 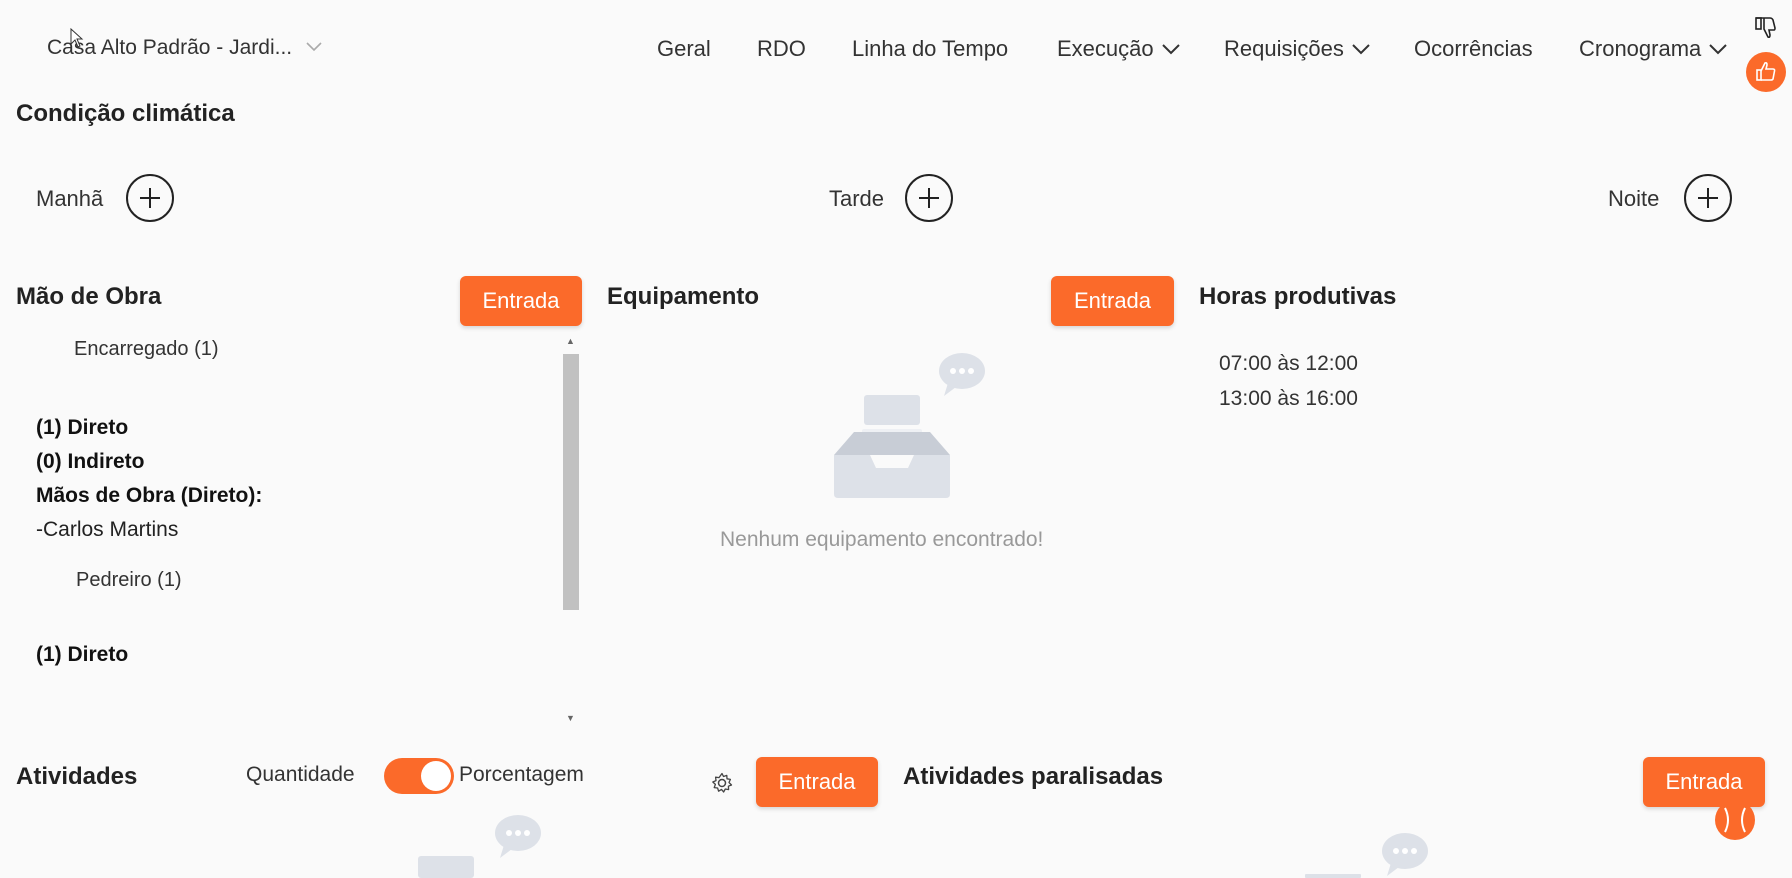 I want to click on hours-range: 13:00 às 16:00, so click(x=1288, y=398).